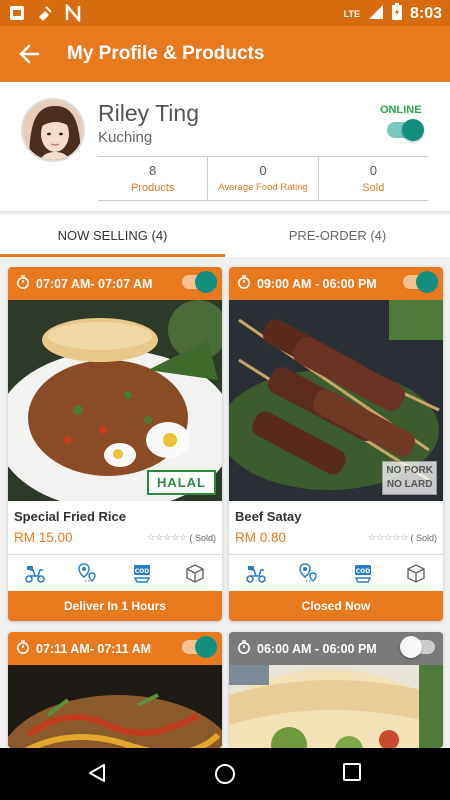  I want to click on n-logo-icon, so click(73, 13).